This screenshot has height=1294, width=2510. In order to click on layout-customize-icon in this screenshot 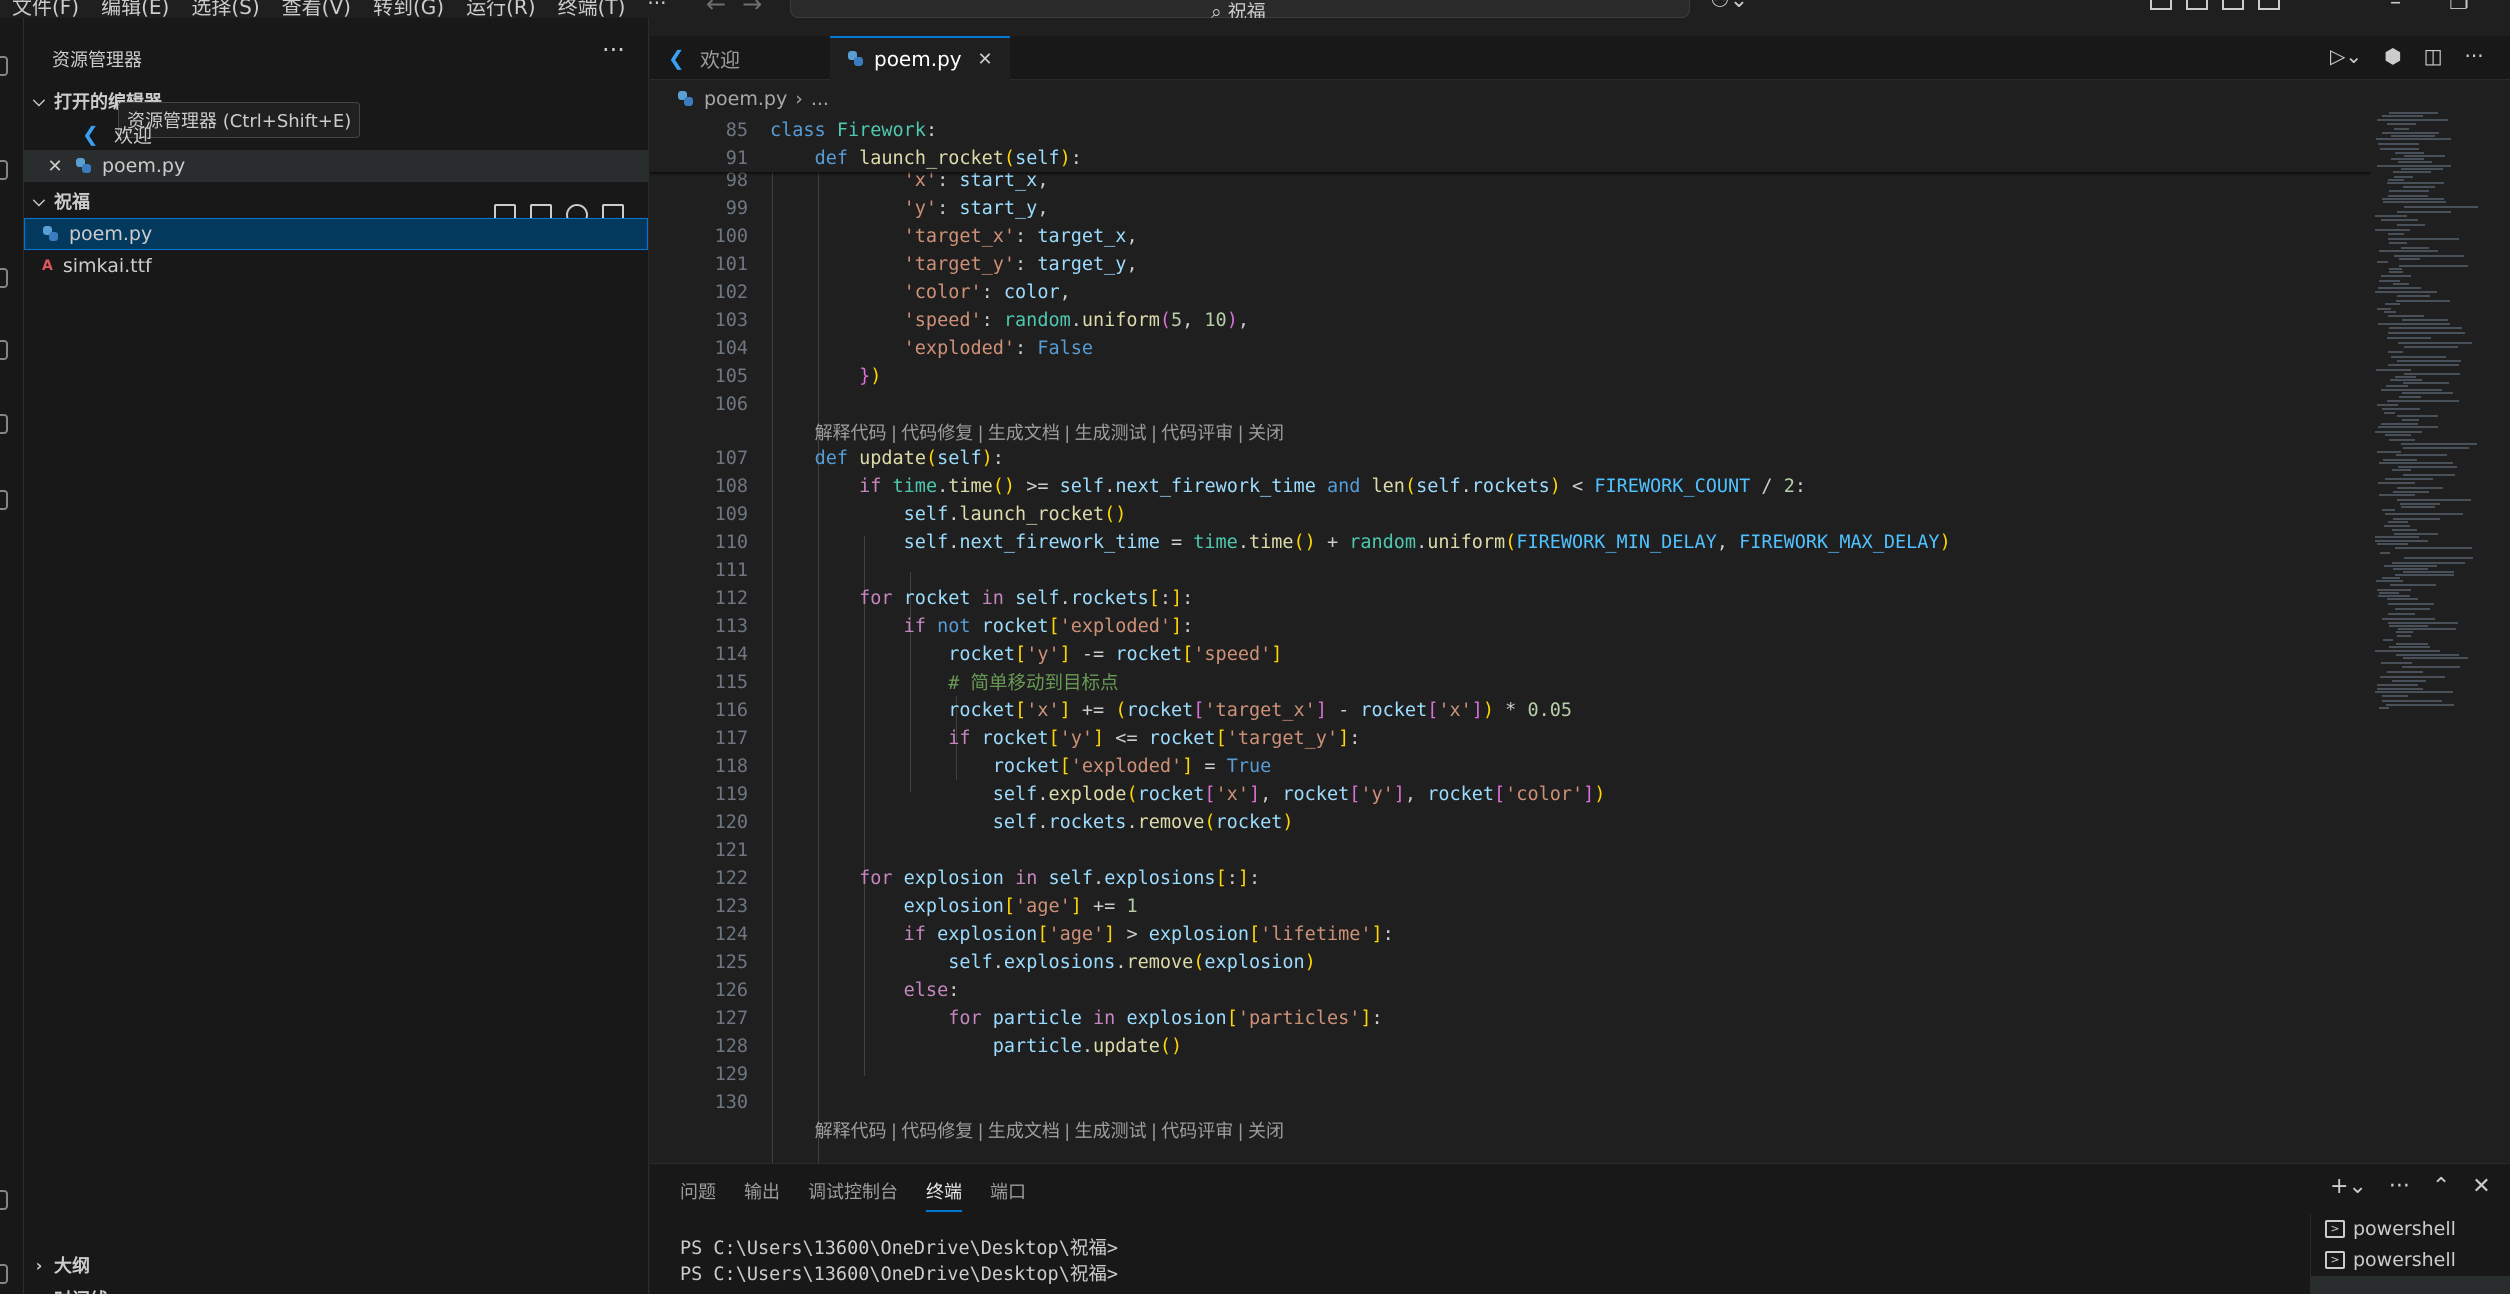, I will do `click(2161, 5)`.